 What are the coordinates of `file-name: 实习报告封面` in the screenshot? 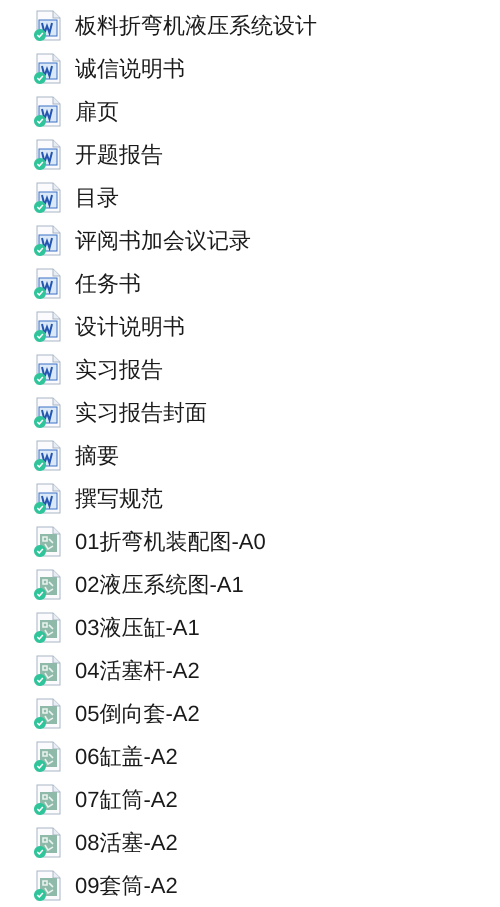 It's located at (141, 412).